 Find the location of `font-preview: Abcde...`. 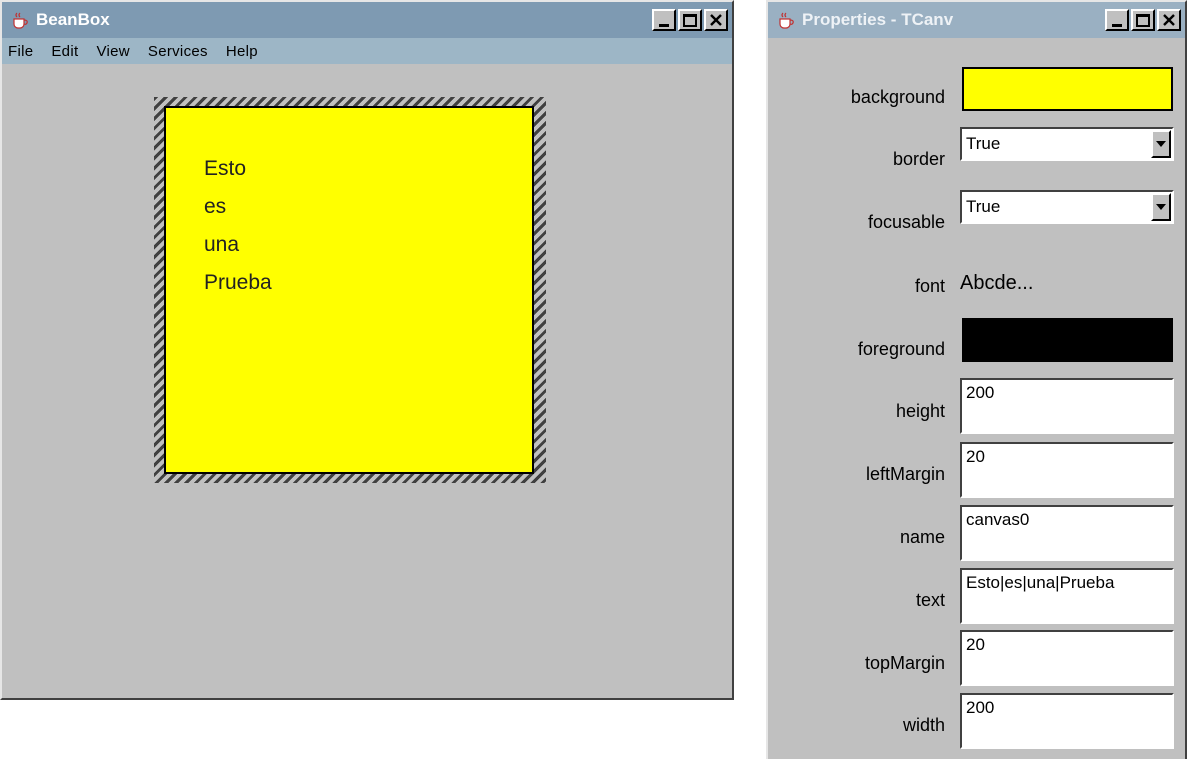

font-preview: Abcde... is located at coordinates (996, 283).